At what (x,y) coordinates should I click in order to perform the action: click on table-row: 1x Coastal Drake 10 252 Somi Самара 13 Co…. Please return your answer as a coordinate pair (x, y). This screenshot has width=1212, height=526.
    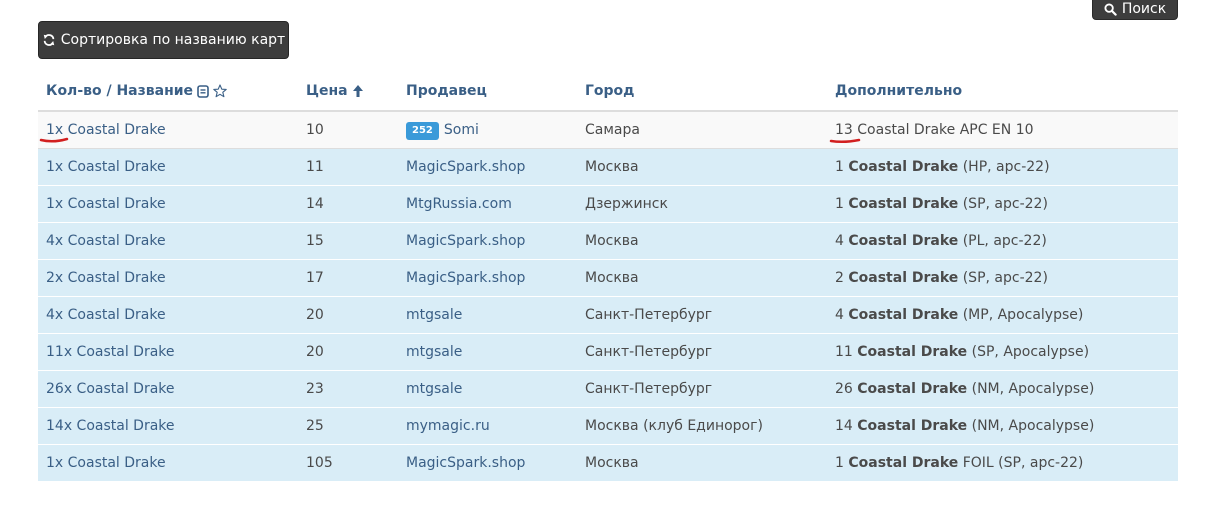
    Looking at the image, I should click on (608, 130).